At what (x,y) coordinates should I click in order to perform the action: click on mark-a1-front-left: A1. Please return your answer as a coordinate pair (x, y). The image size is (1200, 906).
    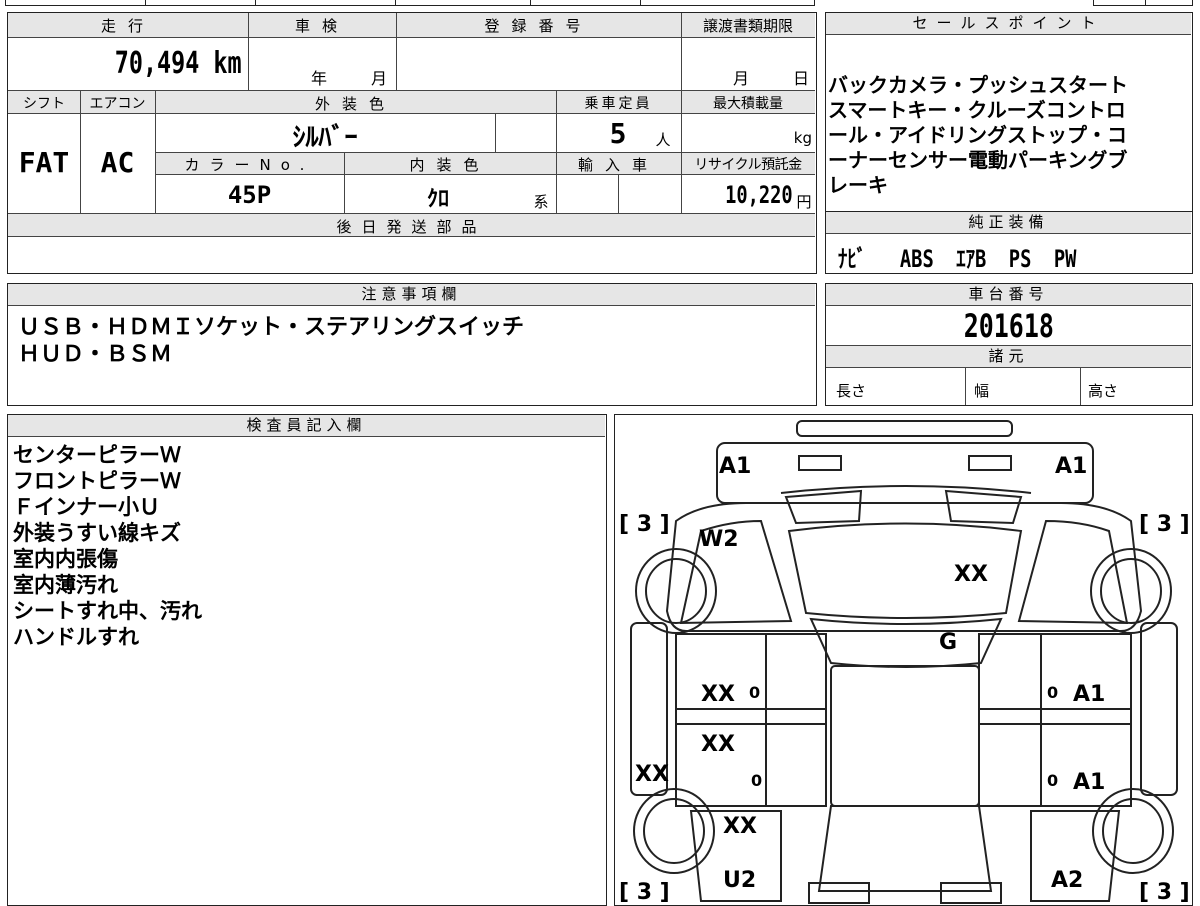
    Looking at the image, I should click on (735, 466).